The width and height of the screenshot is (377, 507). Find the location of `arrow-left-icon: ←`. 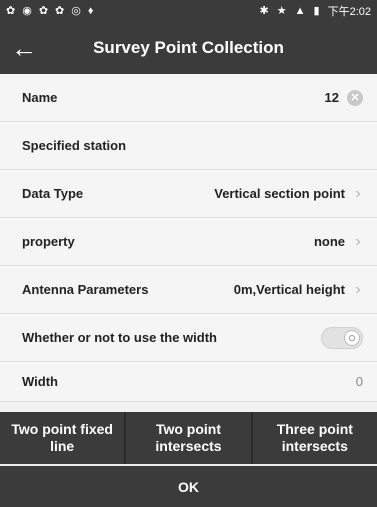

arrow-left-icon: ← is located at coordinates (24, 47).